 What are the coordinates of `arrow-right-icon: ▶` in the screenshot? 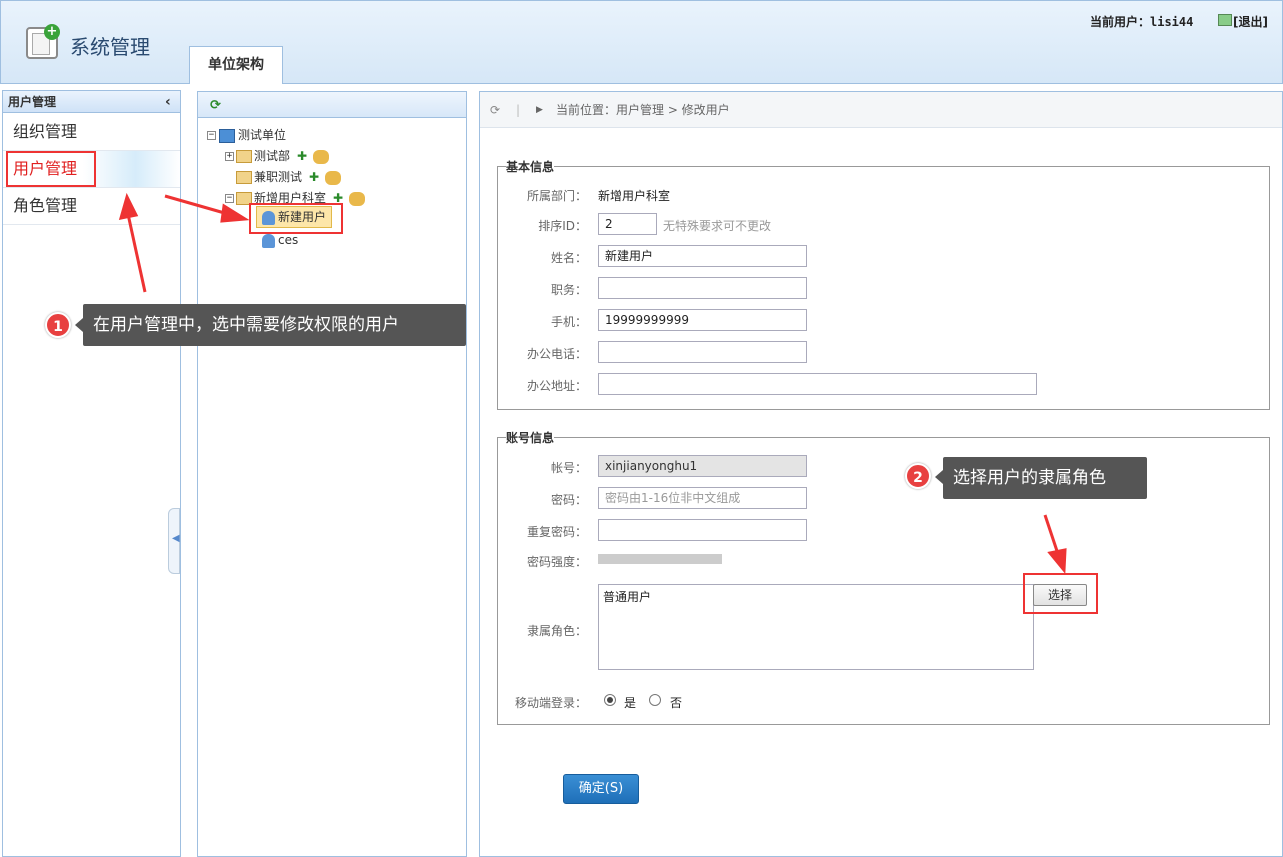 It's located at (539, 110).